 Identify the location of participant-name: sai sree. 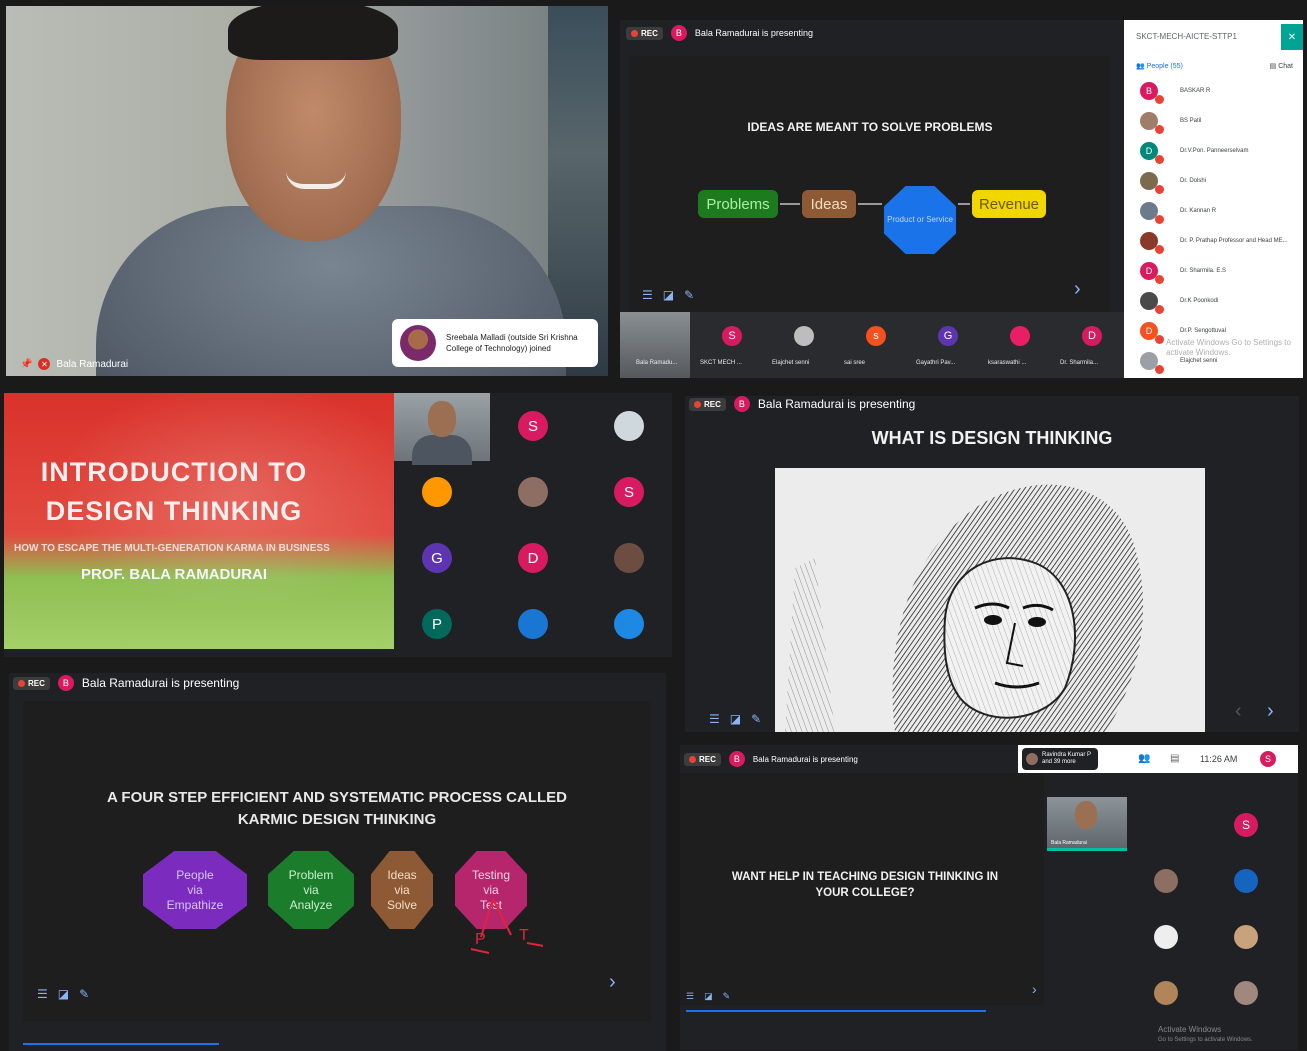
(855, 363).